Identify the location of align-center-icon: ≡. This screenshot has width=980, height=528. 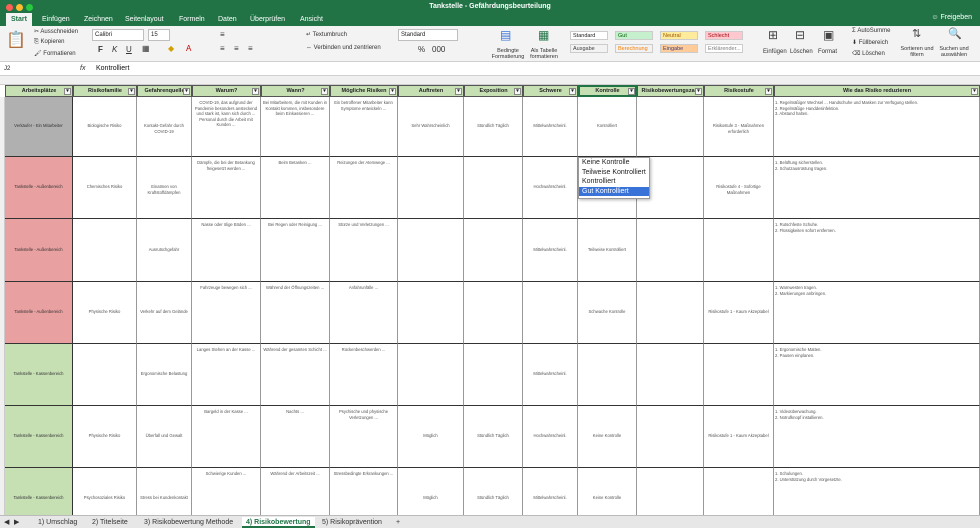
(236, 48).